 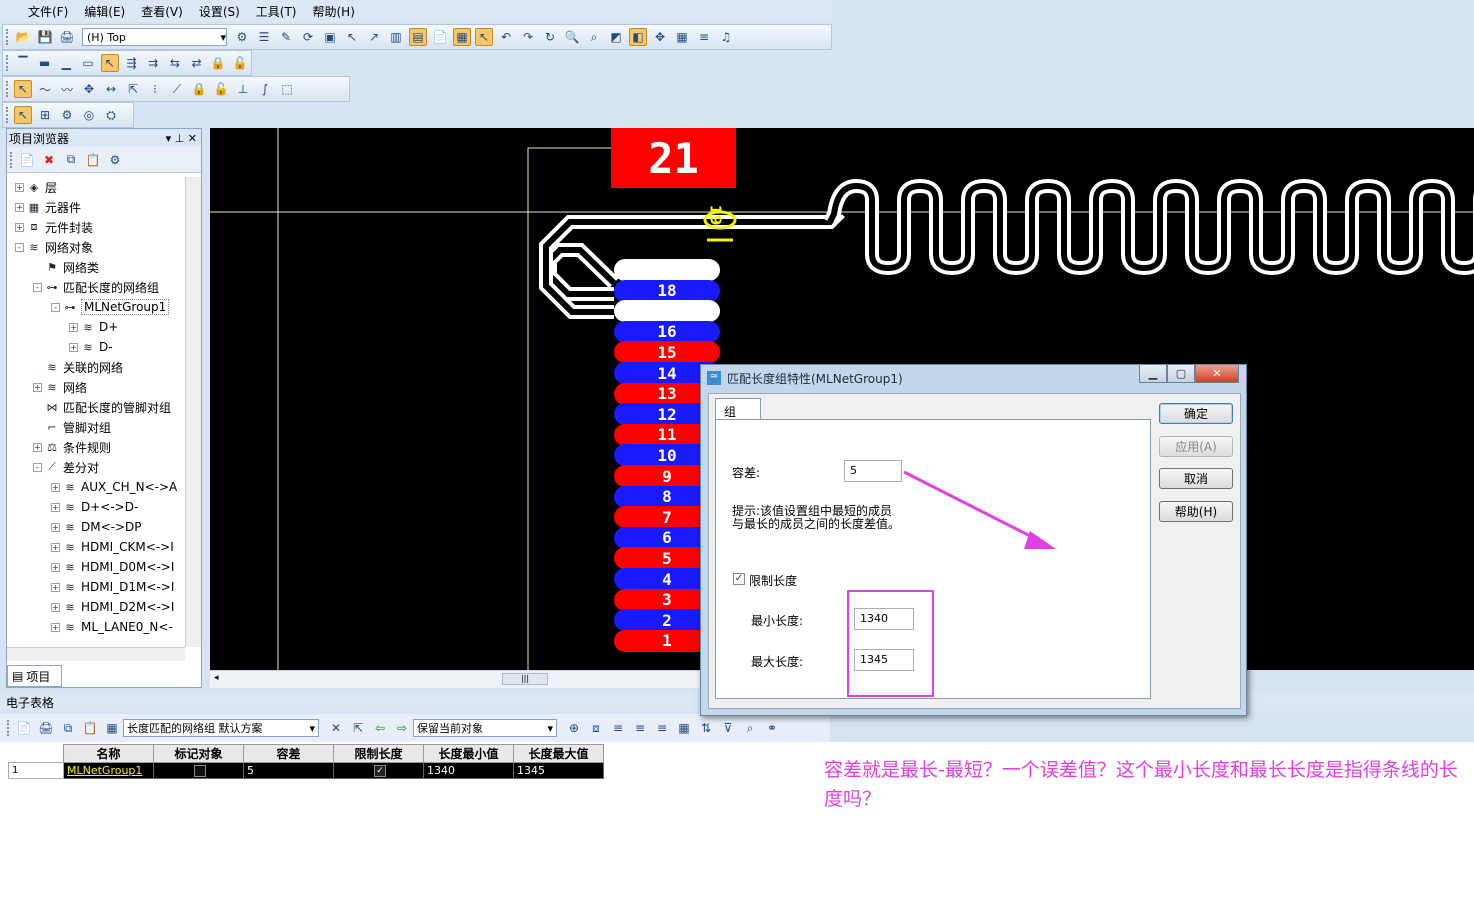 What do you see at coordinates (684, 728) in the screenshot?
I see `grid-lines-icon: ▦` at bounding box center [684, 728].